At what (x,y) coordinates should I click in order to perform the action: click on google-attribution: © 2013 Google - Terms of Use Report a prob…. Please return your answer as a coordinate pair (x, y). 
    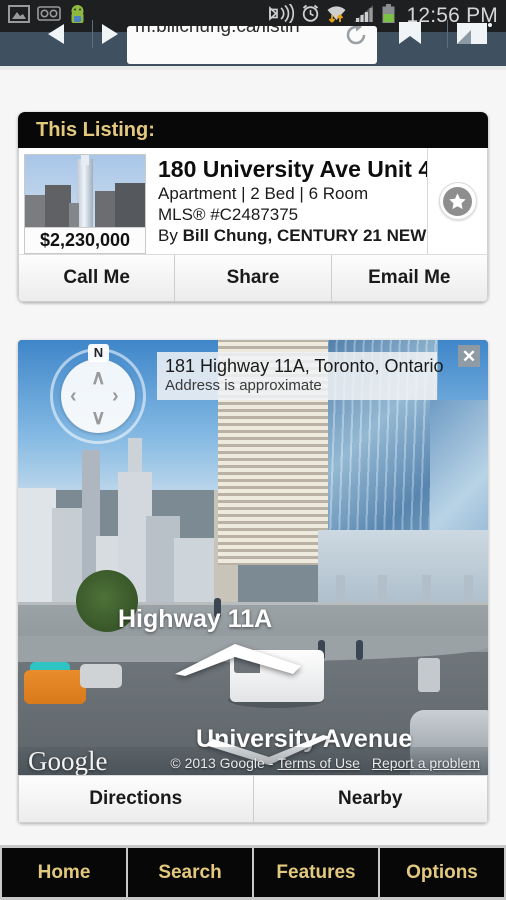
    Looking at the image, I should click on (325, 763).